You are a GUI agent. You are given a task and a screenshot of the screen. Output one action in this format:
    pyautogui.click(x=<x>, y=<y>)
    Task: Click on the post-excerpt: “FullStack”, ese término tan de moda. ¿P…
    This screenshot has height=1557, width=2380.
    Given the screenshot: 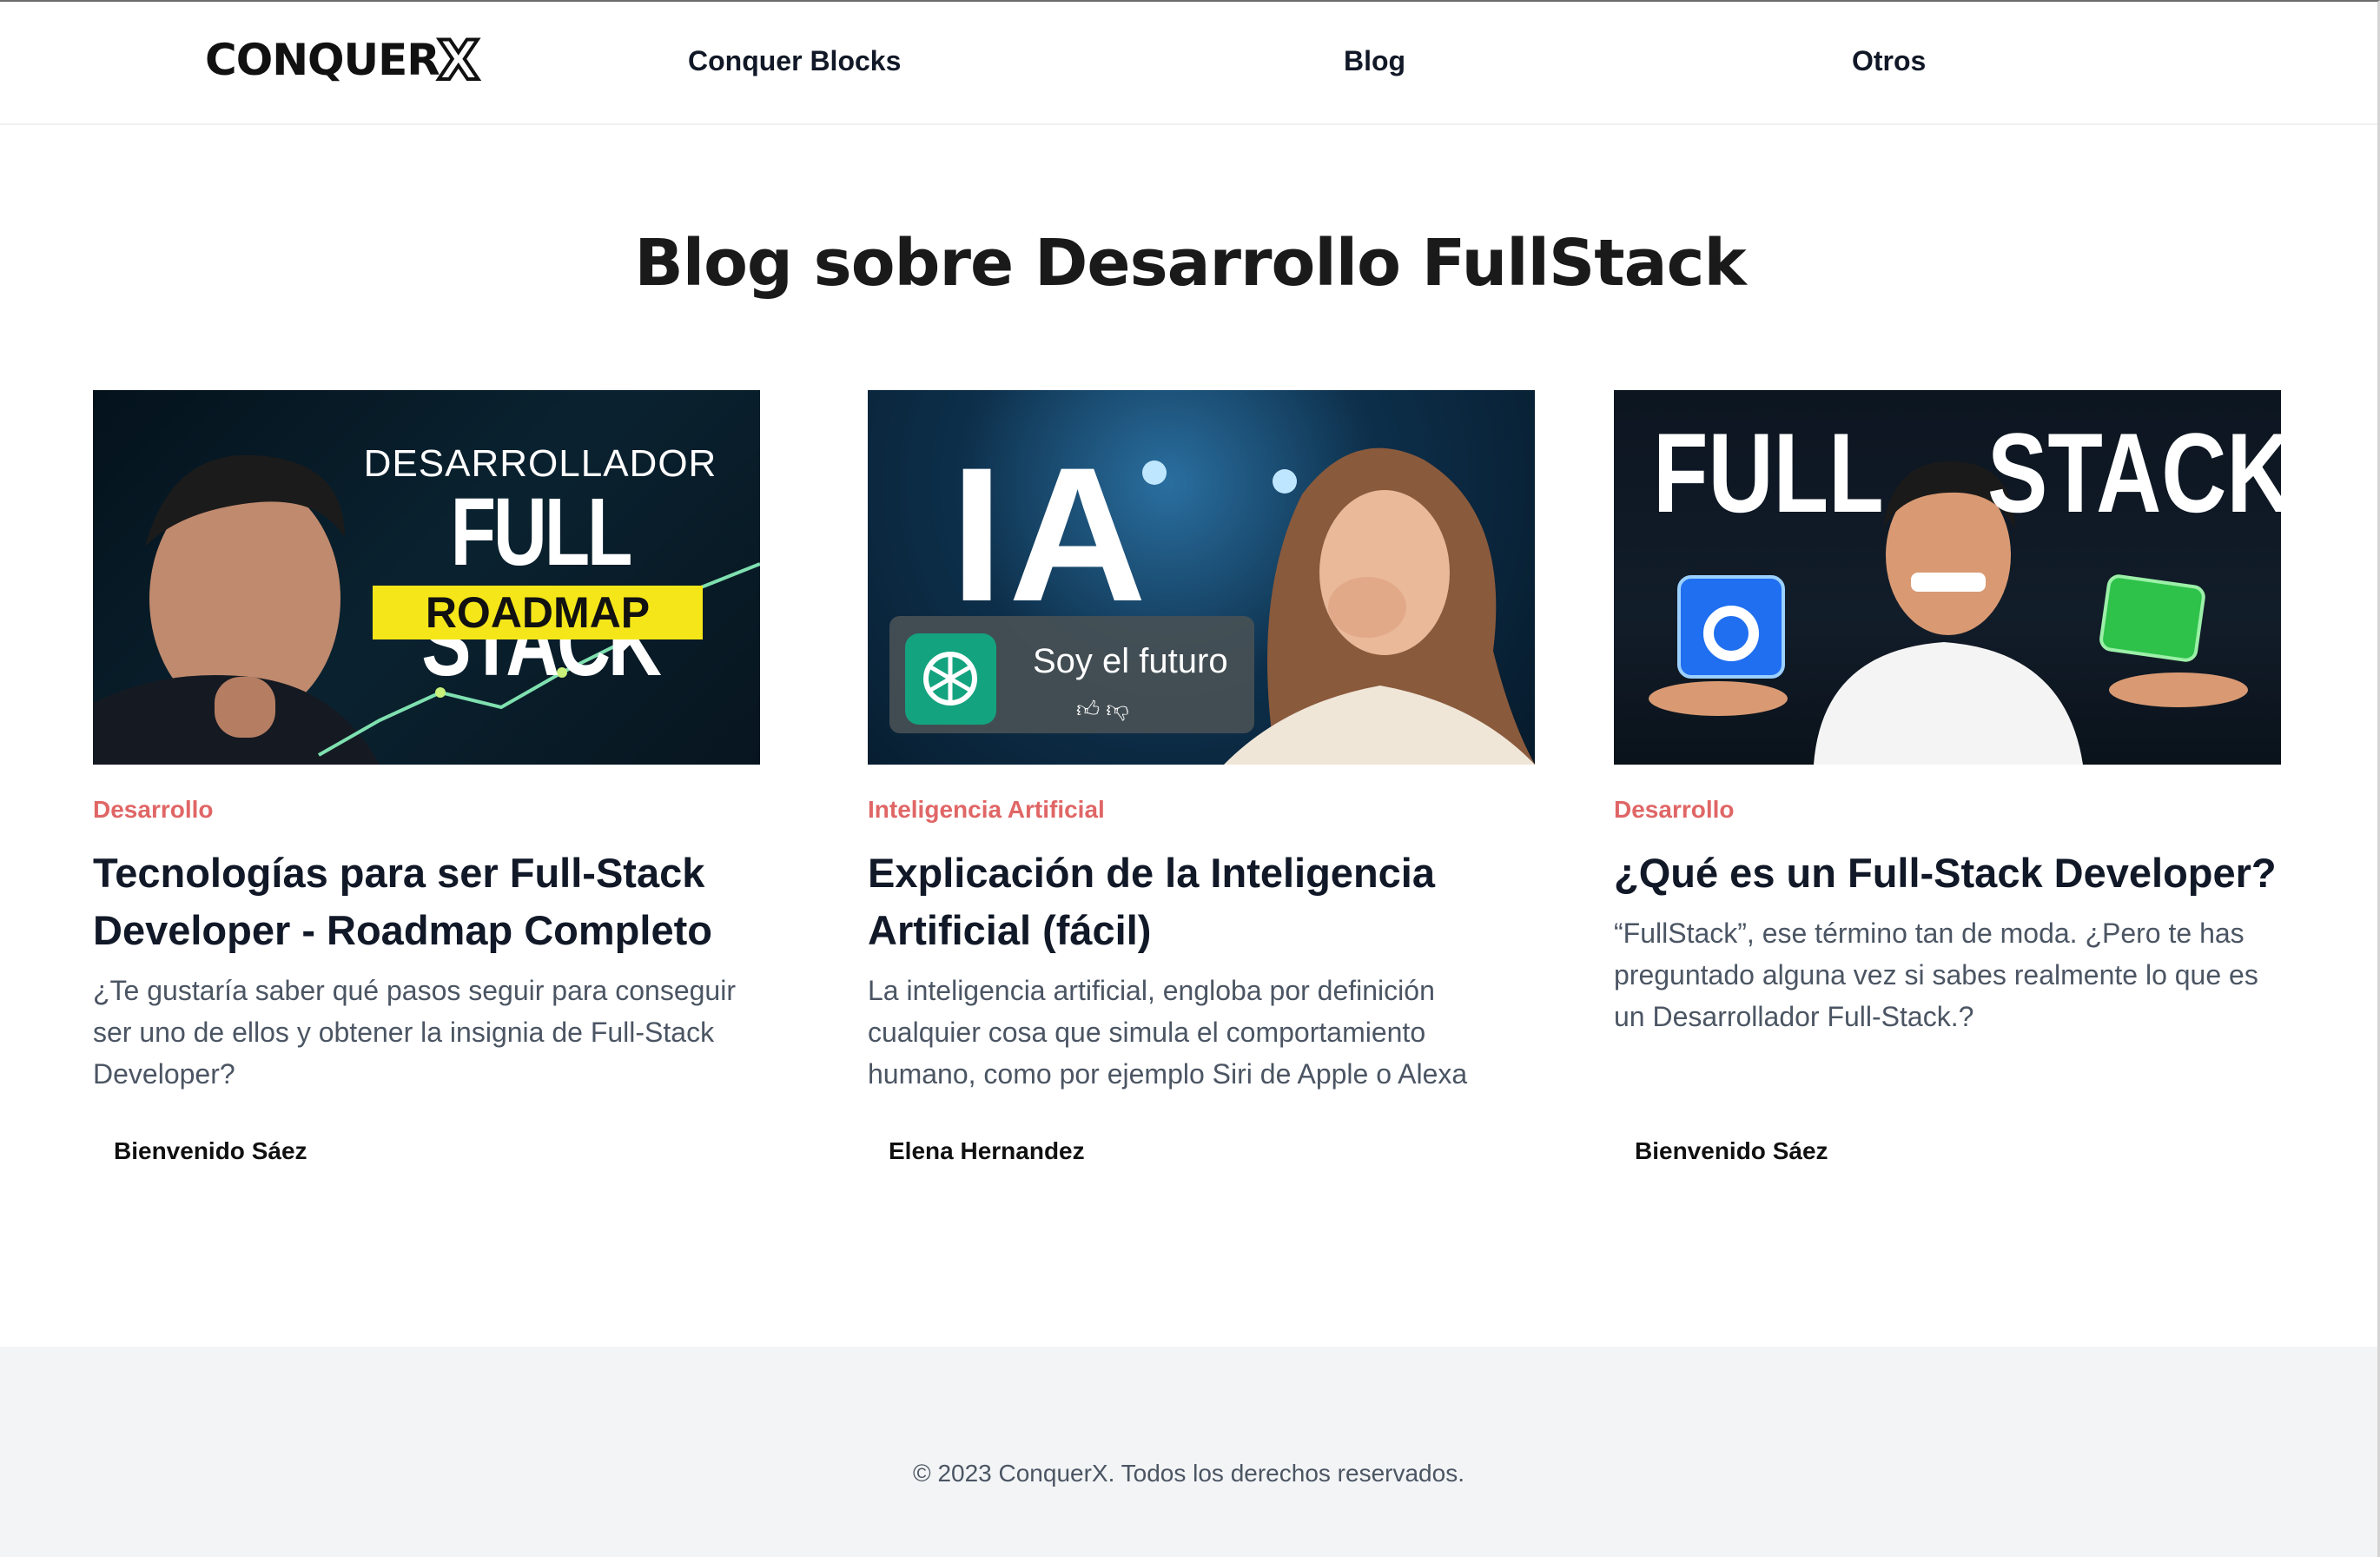 What is the action you would take?
    pyautogui.click(x=1936, y=975)
    